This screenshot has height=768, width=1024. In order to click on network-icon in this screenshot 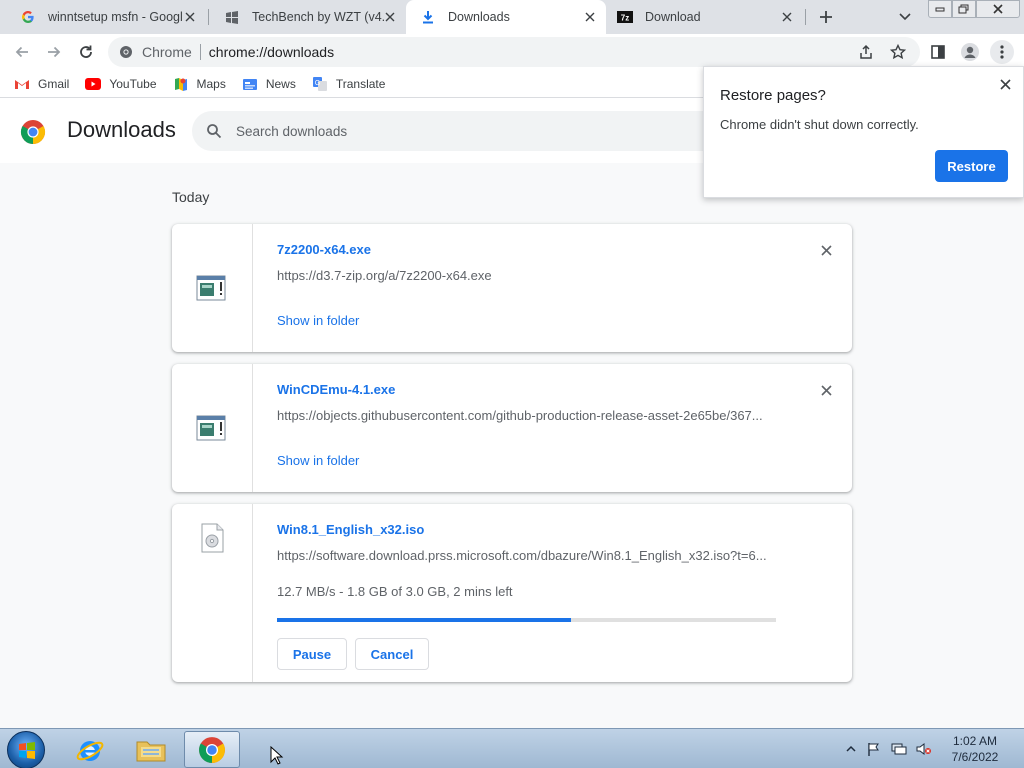, I will do `click(899, 749)`.